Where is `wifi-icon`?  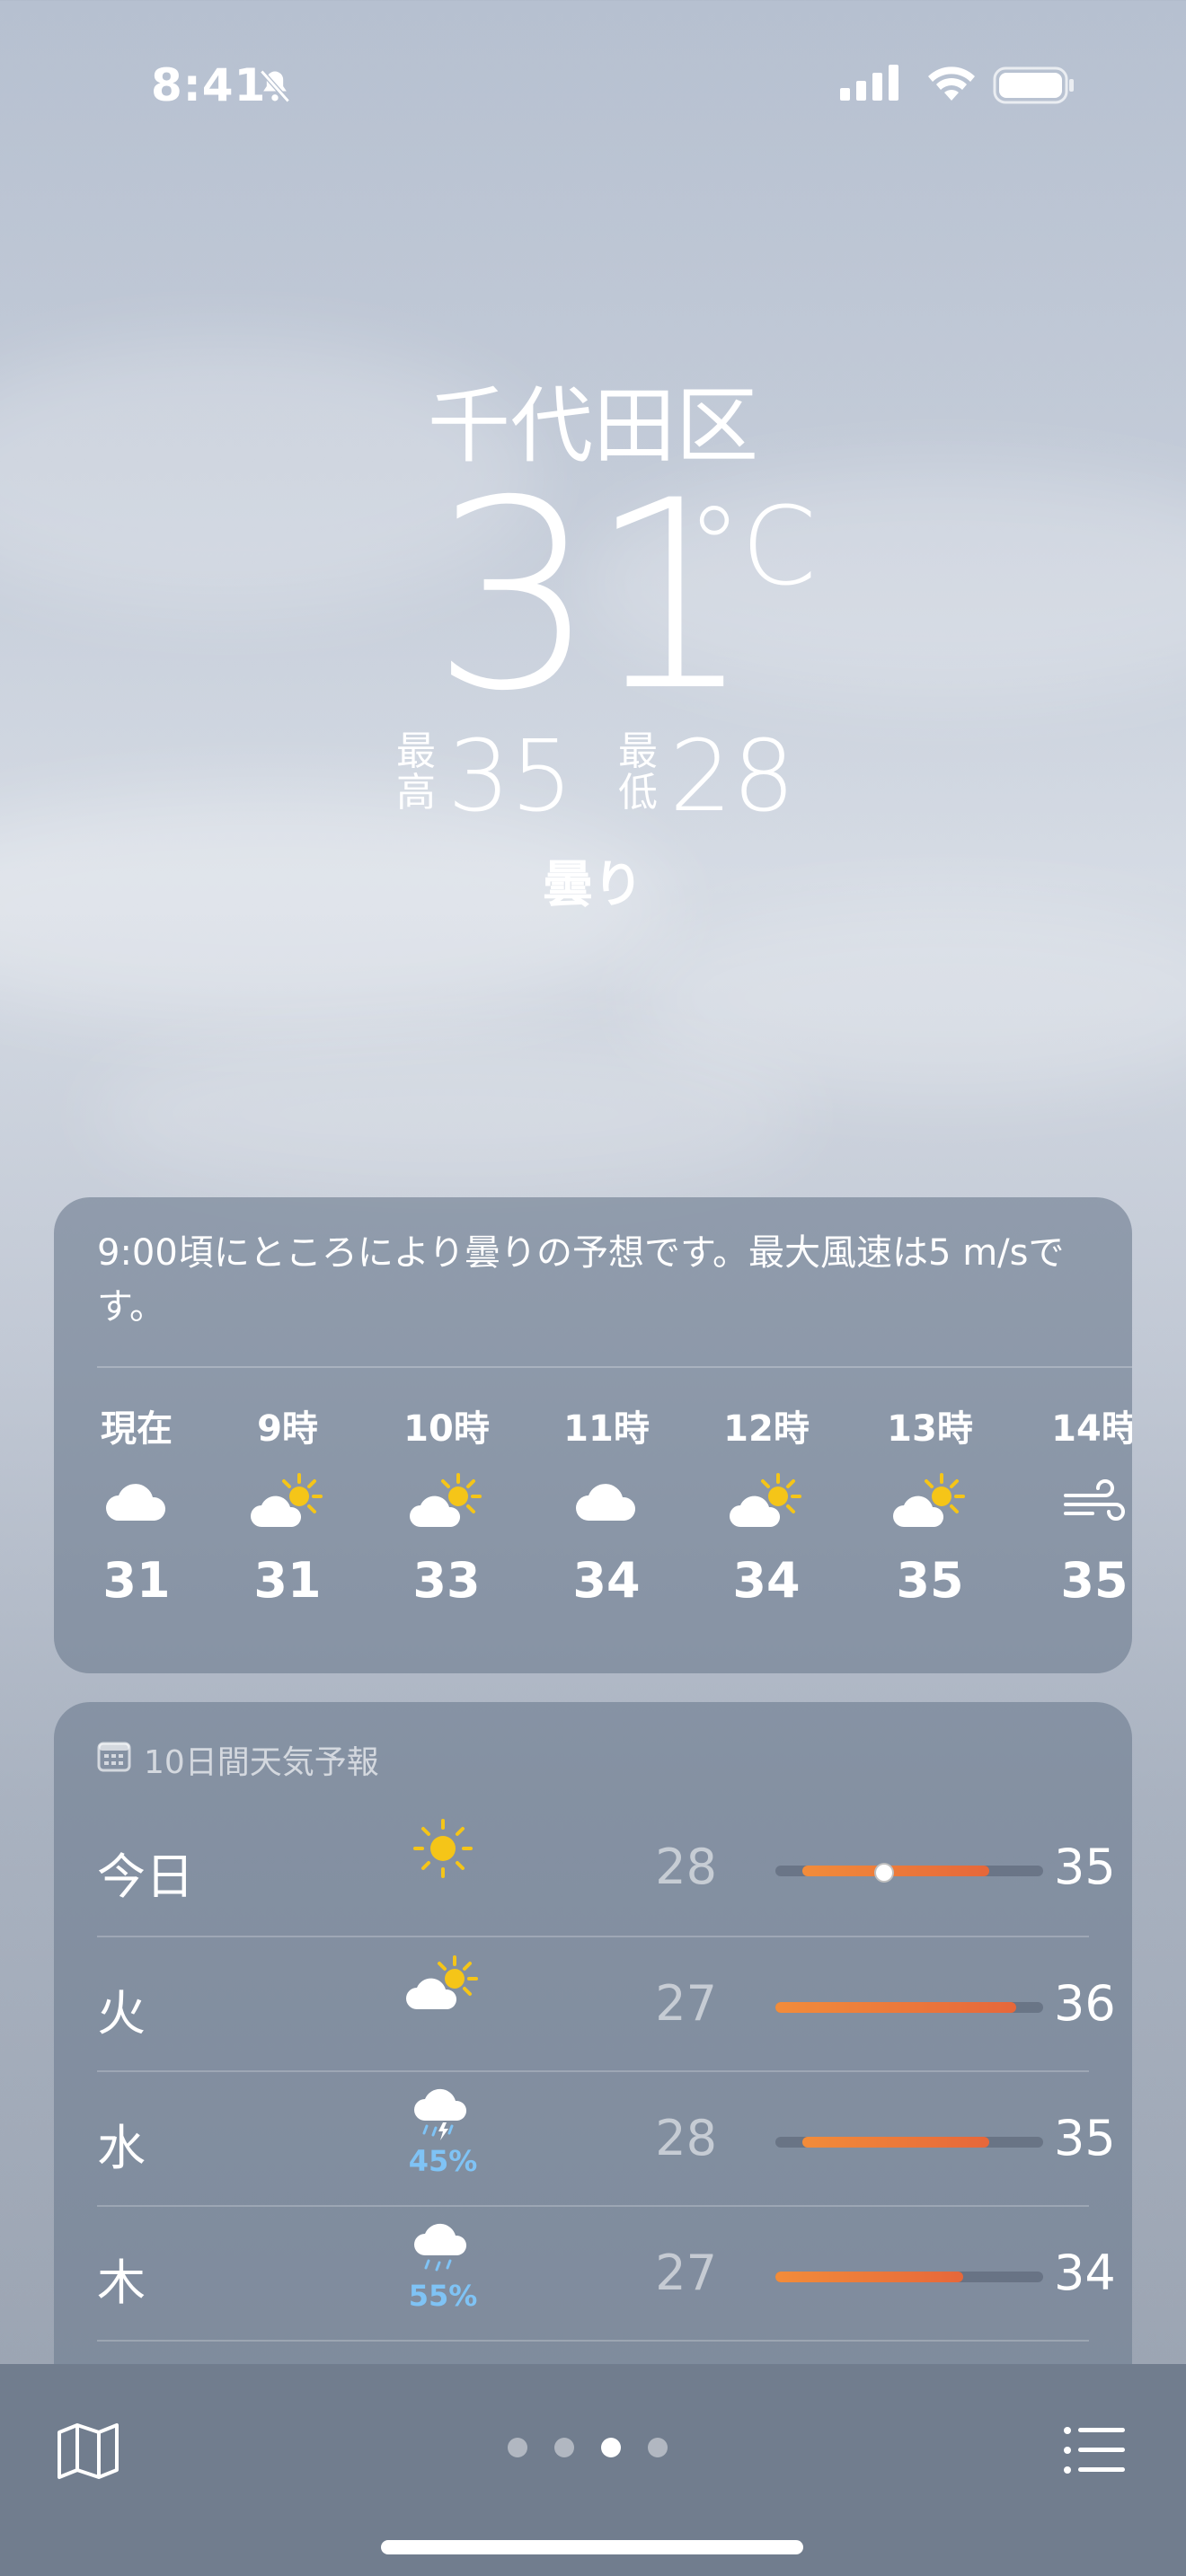 wifi-icon is located at coordinates (951, 85).